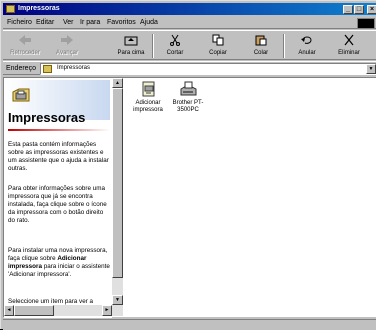  I want to click on undo-button: Anular, so click(307, 46).